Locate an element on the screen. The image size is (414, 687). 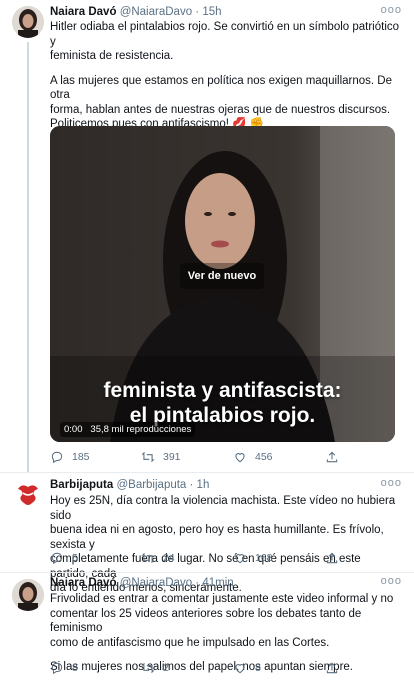
like-count: 168 is located at coordinates (264, 558).